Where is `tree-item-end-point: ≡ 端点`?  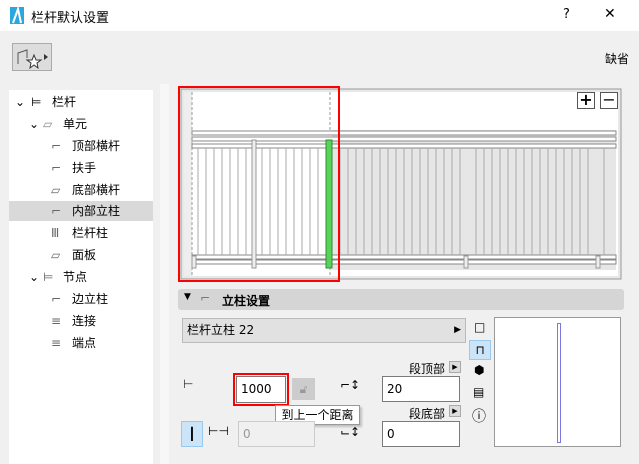
tree-item-end-point: ≡ 端点 is located at coordinates (81, 343).